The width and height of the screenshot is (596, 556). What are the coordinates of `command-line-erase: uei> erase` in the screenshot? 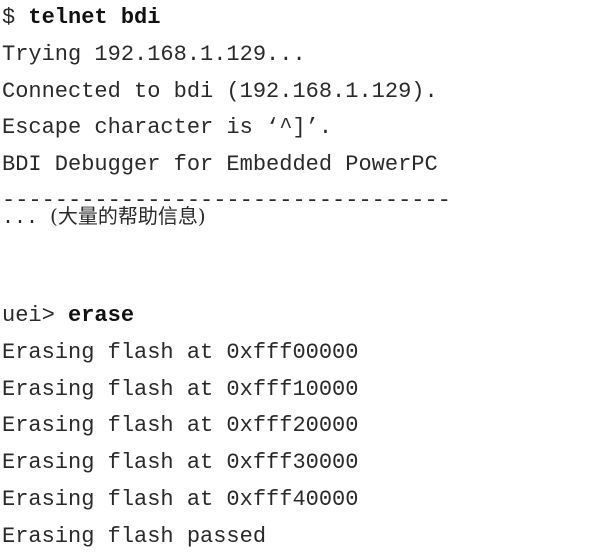 It's located at (297, 316).